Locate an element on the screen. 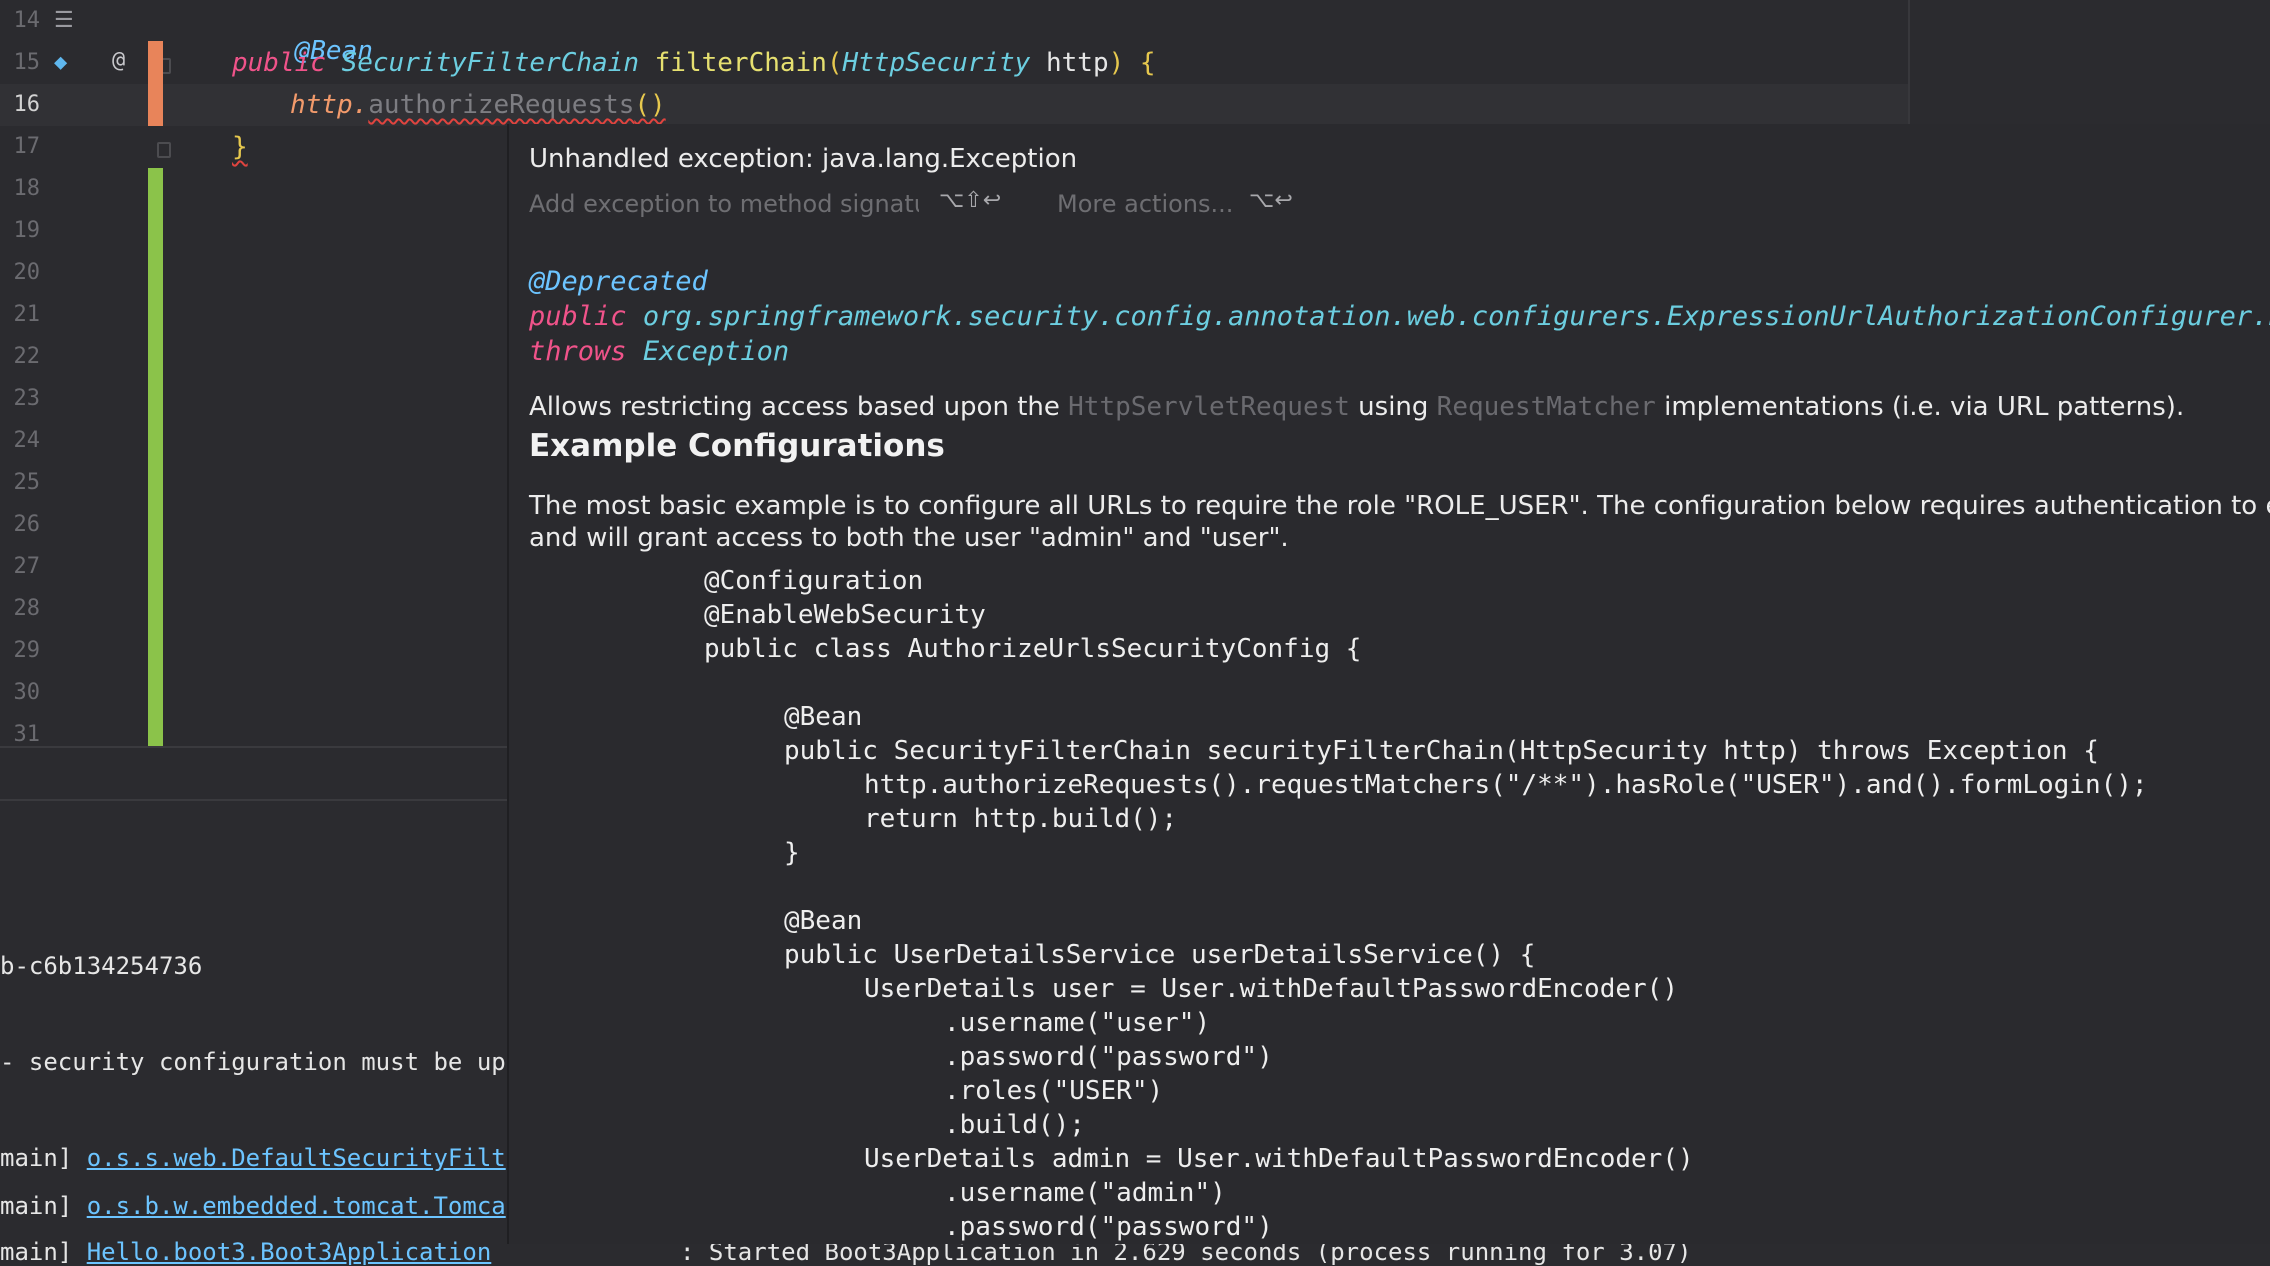 The image size is (2270, 1266). fold-close-icon is located at coordinates (164, 150).